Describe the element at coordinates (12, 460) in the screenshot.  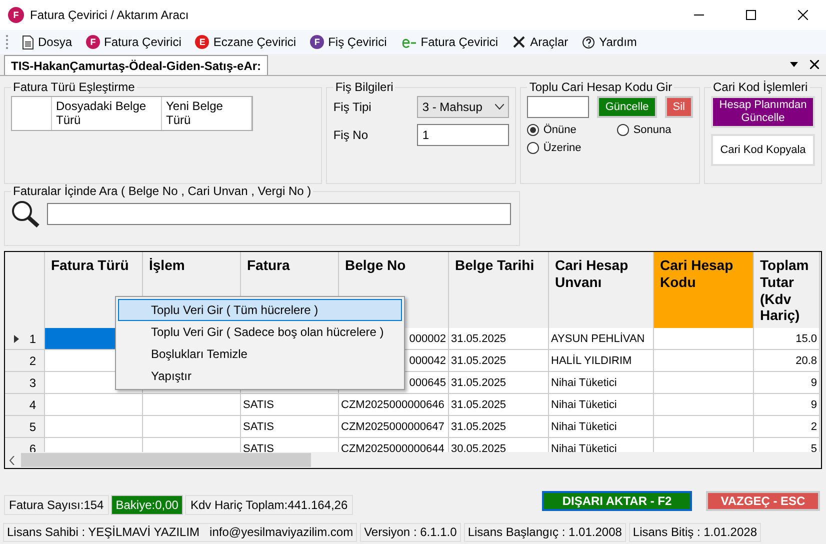
I see `scroll-left-icon` at that location.